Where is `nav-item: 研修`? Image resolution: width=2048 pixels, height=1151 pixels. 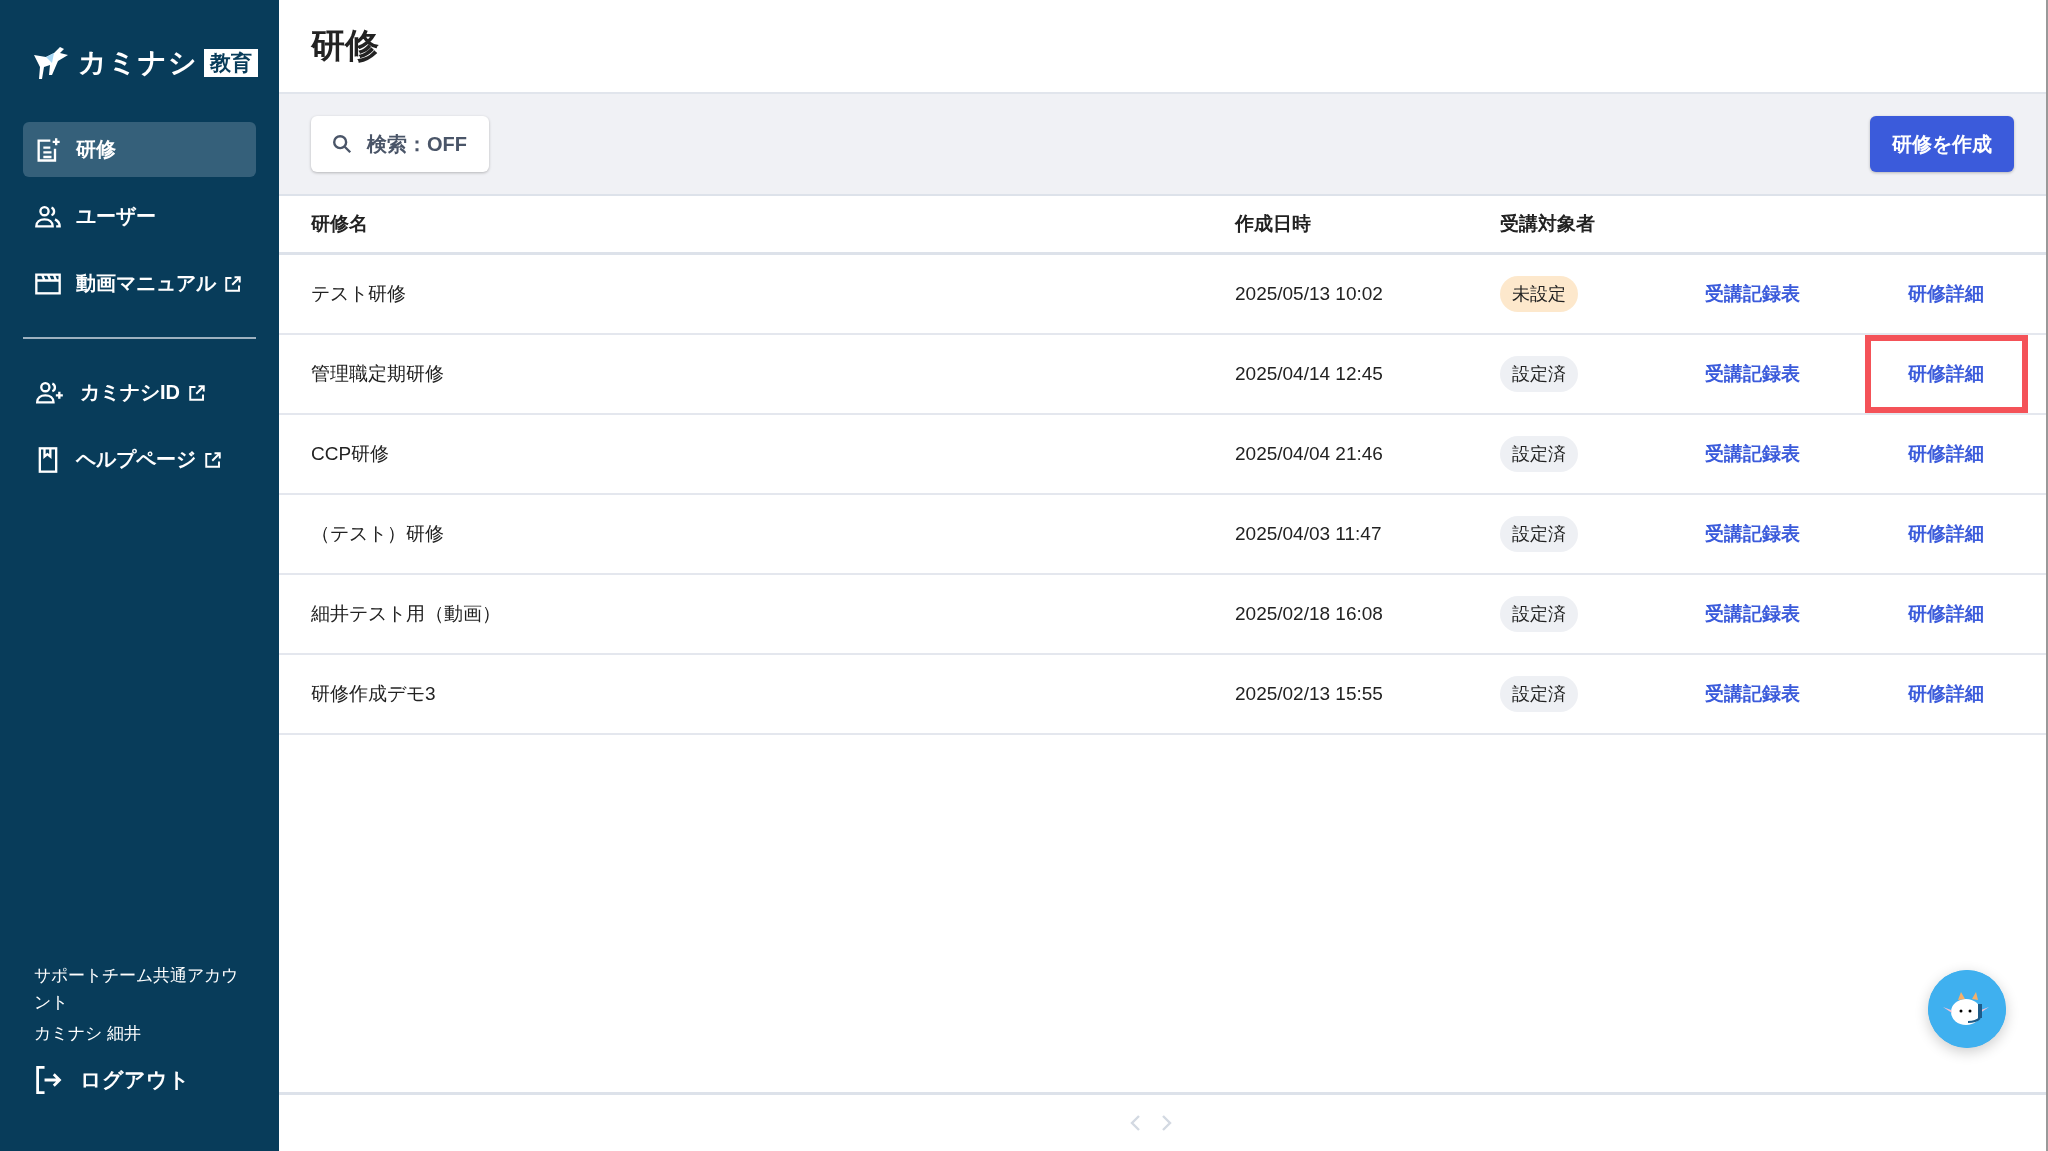 nav-item: 研修 is located at coordinates (139, 149).